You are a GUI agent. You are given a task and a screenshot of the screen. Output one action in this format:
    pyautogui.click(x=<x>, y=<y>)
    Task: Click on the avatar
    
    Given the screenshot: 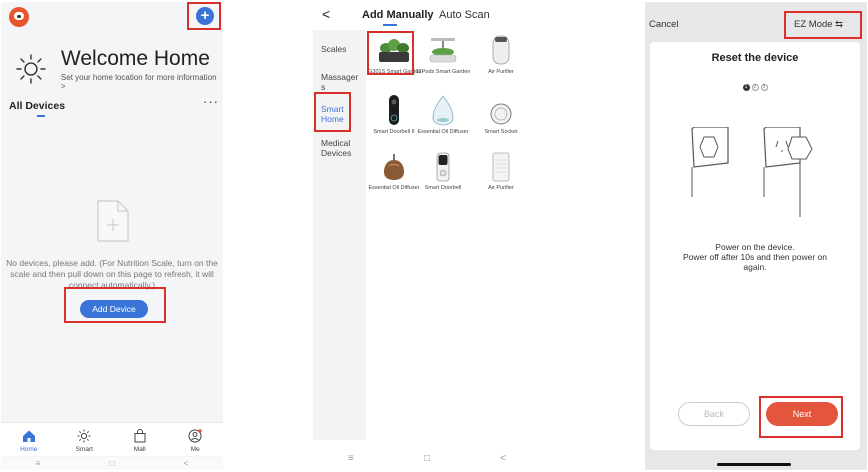 What is the action you would take?
    pyautogui.click(x=19, y=17)
    